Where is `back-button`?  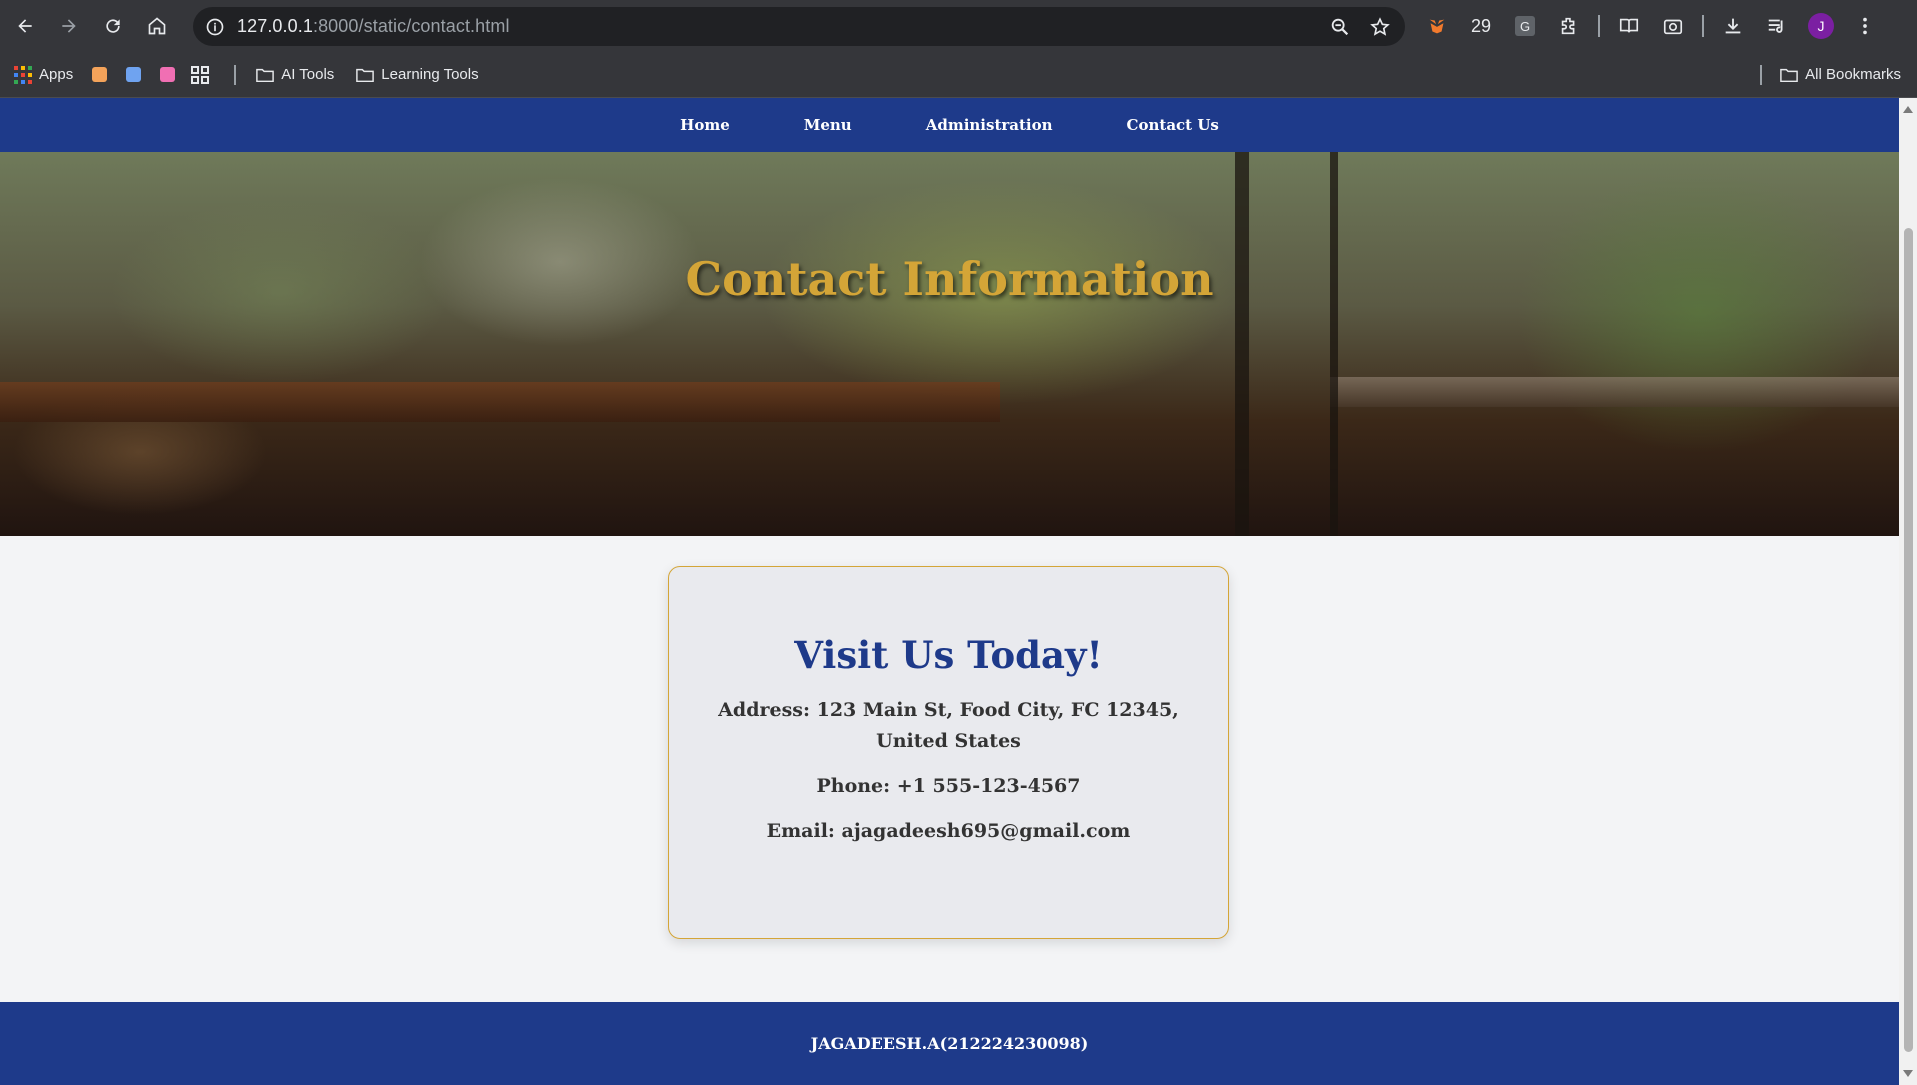 back-button is located at coordinates (25, 26).